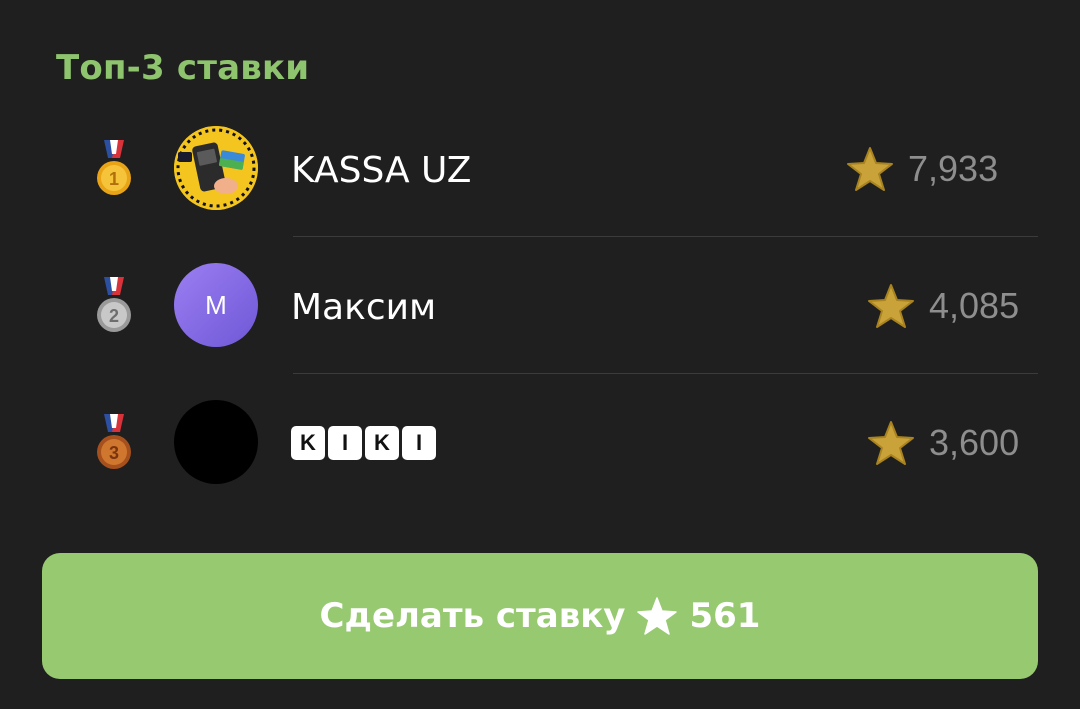 The width and height of the screenshot is (1080, 709). I want to click on player-score: 7,933, so click(922, 169).